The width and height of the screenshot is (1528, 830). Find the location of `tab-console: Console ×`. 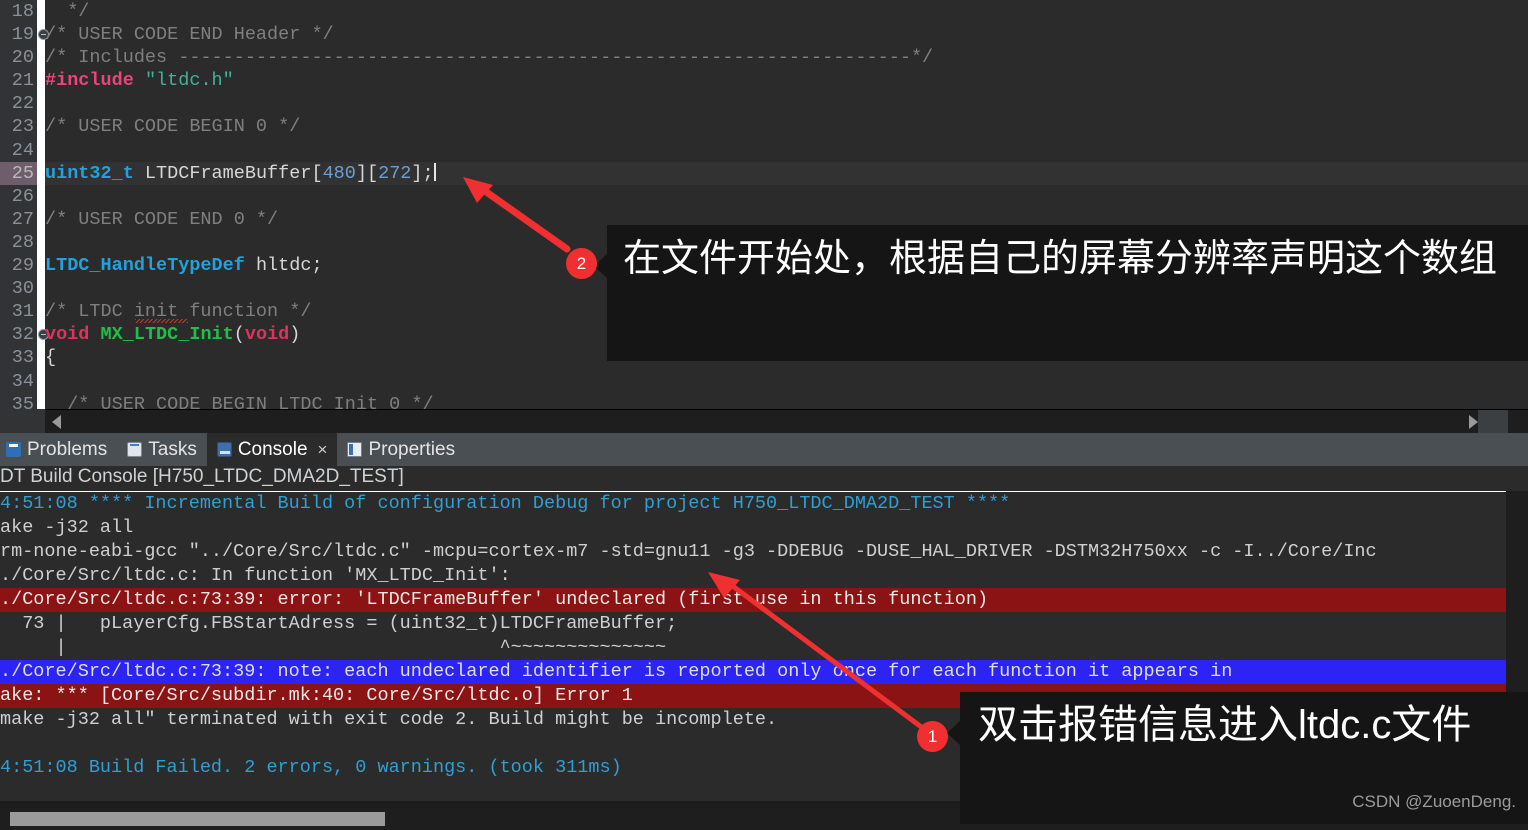

tab-console: Console × is located at coordinates (272, 449).